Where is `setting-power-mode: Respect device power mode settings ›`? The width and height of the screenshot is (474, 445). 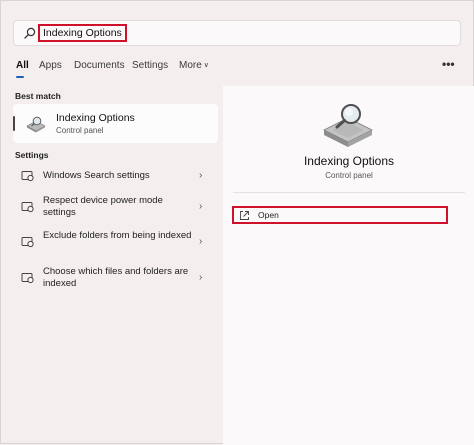
setting-power-mode: Respect device power mode settings › is located at coordinates (115, 208).